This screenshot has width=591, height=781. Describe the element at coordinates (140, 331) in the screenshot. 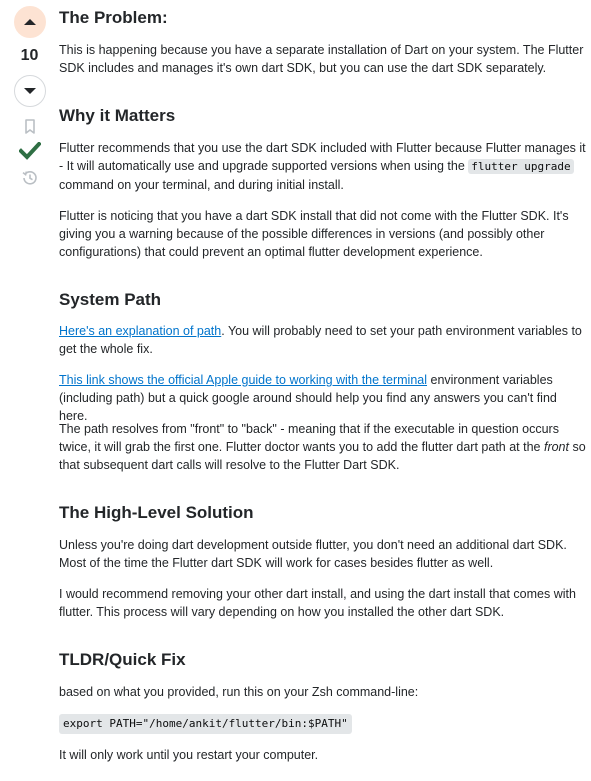

I see `path-explanation-link: Here's an explanation of path` at that location.